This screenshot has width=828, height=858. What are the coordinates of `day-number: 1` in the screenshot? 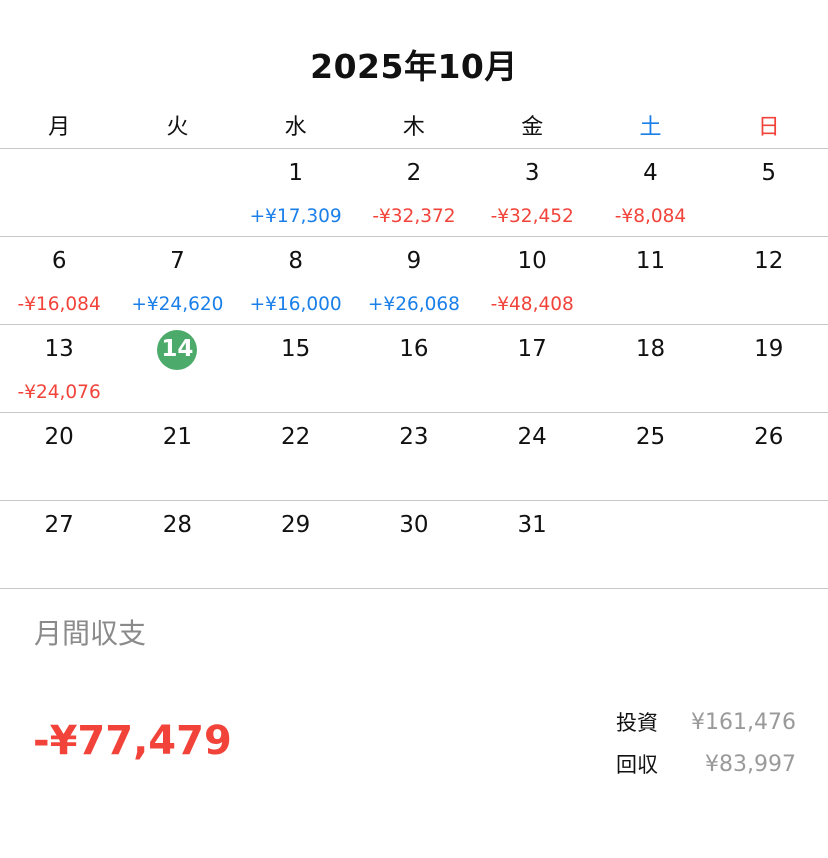 It's located at (295, 173).